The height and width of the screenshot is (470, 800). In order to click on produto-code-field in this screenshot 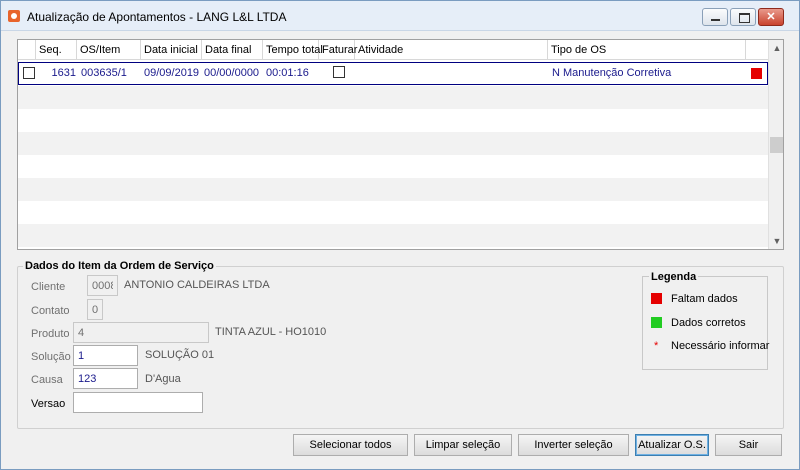, I will do `click(141, 332)`.